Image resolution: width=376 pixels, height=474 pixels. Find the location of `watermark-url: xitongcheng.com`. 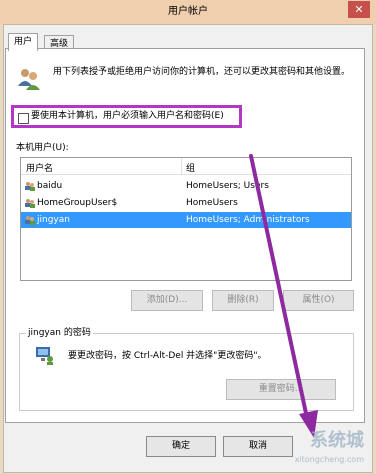

watermark-url: xitongcheng.com is located at coordinates (329, 459).